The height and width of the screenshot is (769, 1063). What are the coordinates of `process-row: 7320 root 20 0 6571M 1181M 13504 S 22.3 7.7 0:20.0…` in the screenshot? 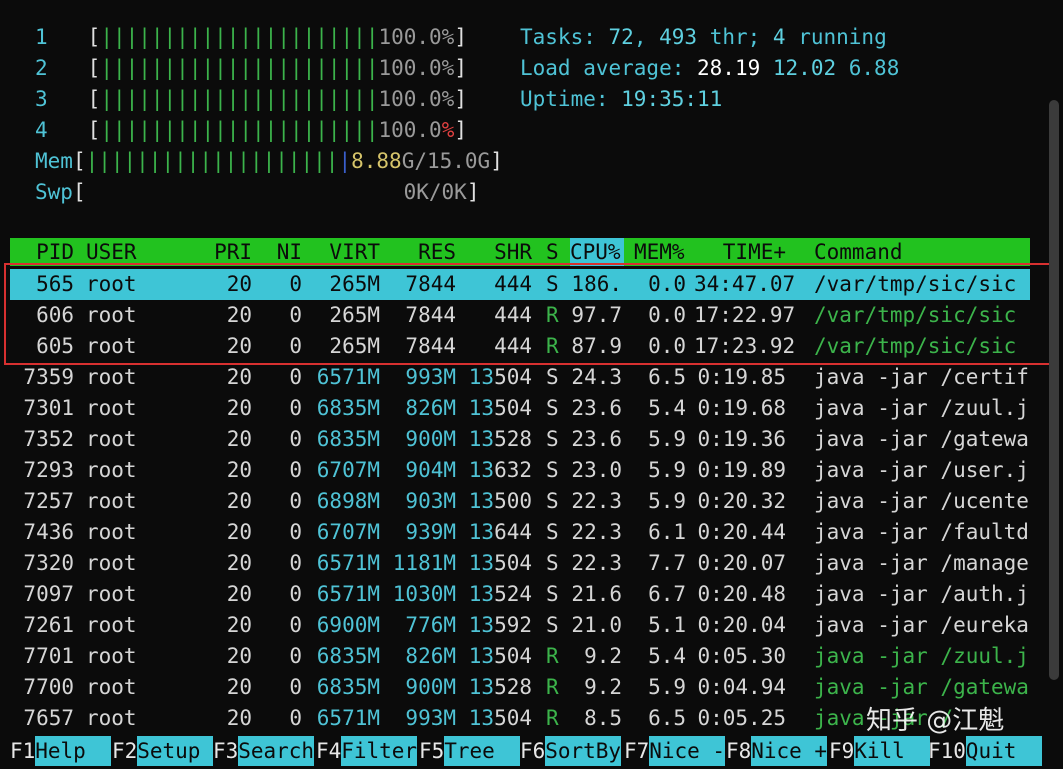 It's located at (520, 563).